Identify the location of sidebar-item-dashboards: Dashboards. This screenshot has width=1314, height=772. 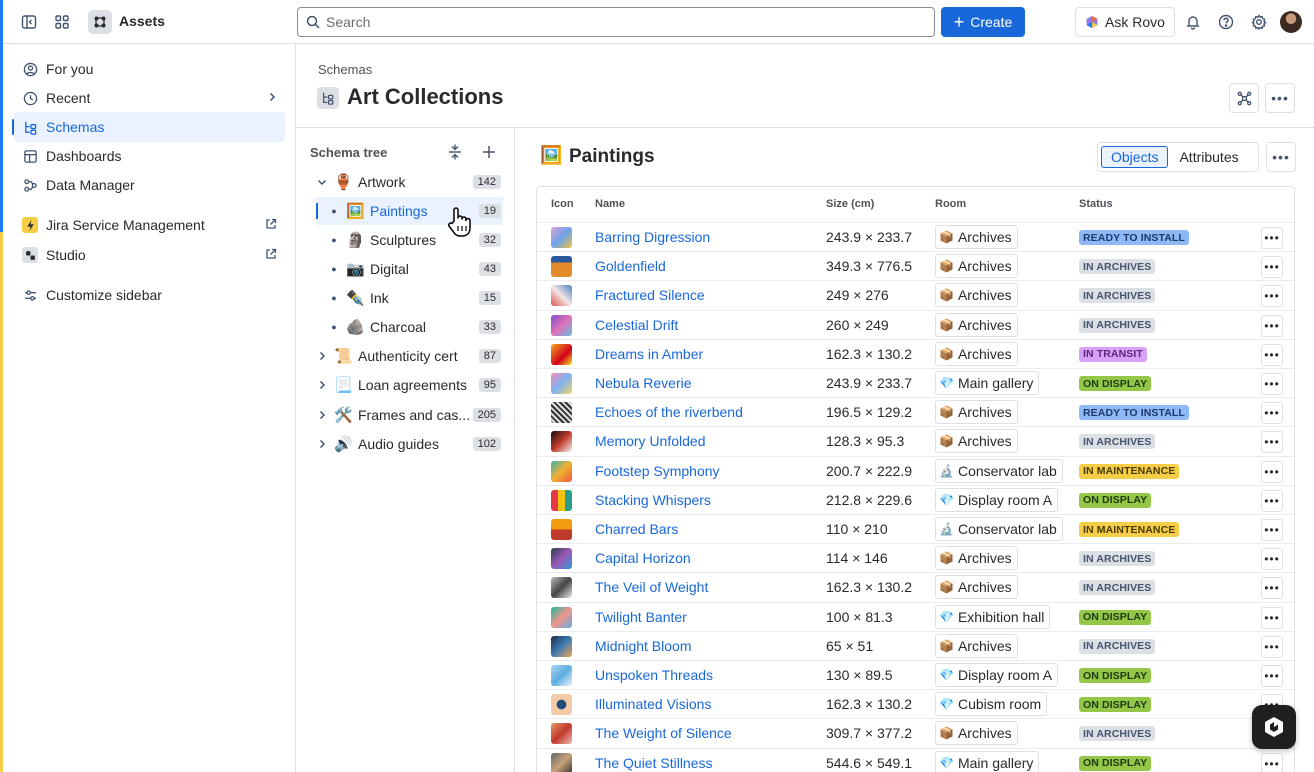
(149, 156).